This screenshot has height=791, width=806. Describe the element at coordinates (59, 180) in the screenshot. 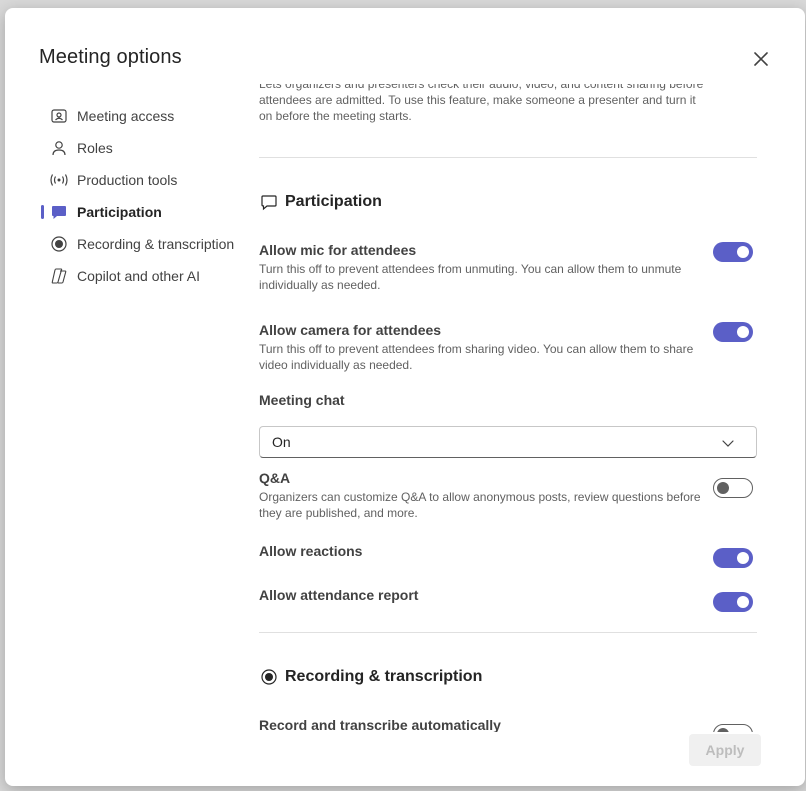

I see `broadcast-icon` at that location.